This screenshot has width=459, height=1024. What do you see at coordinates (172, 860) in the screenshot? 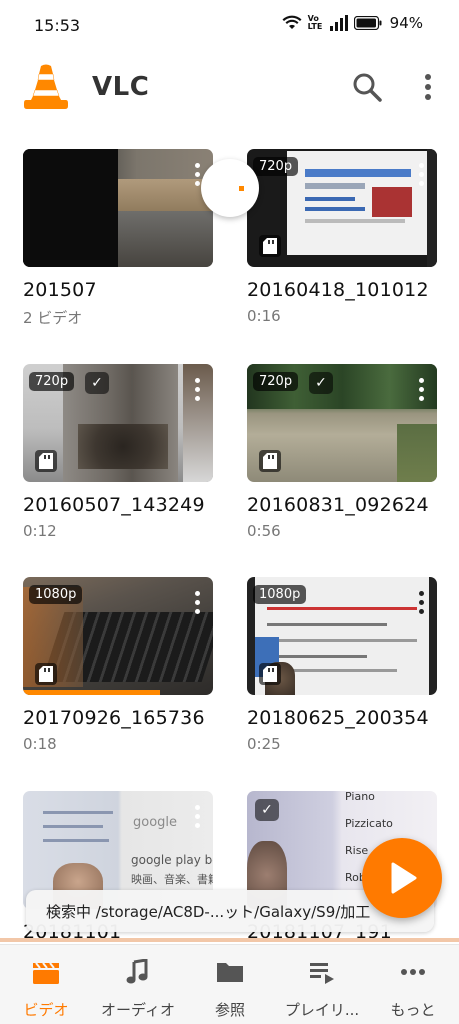
I see `thumb-text: google play boo` at bounding box center [172, 860].